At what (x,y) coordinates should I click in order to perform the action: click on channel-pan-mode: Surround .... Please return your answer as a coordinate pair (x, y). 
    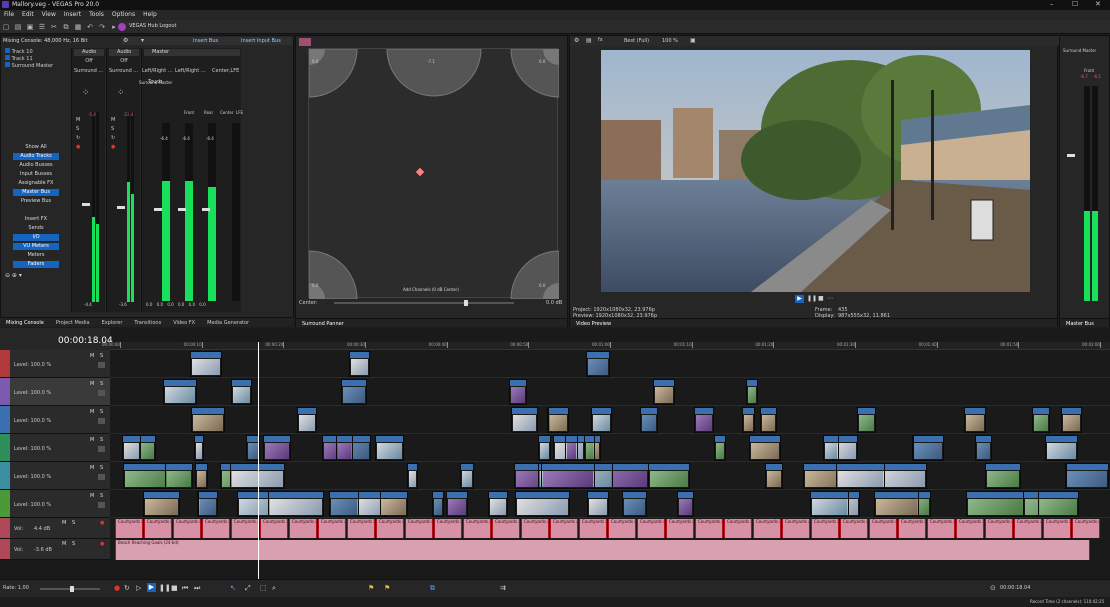
    Looking at the image, I should click on (88, 71).